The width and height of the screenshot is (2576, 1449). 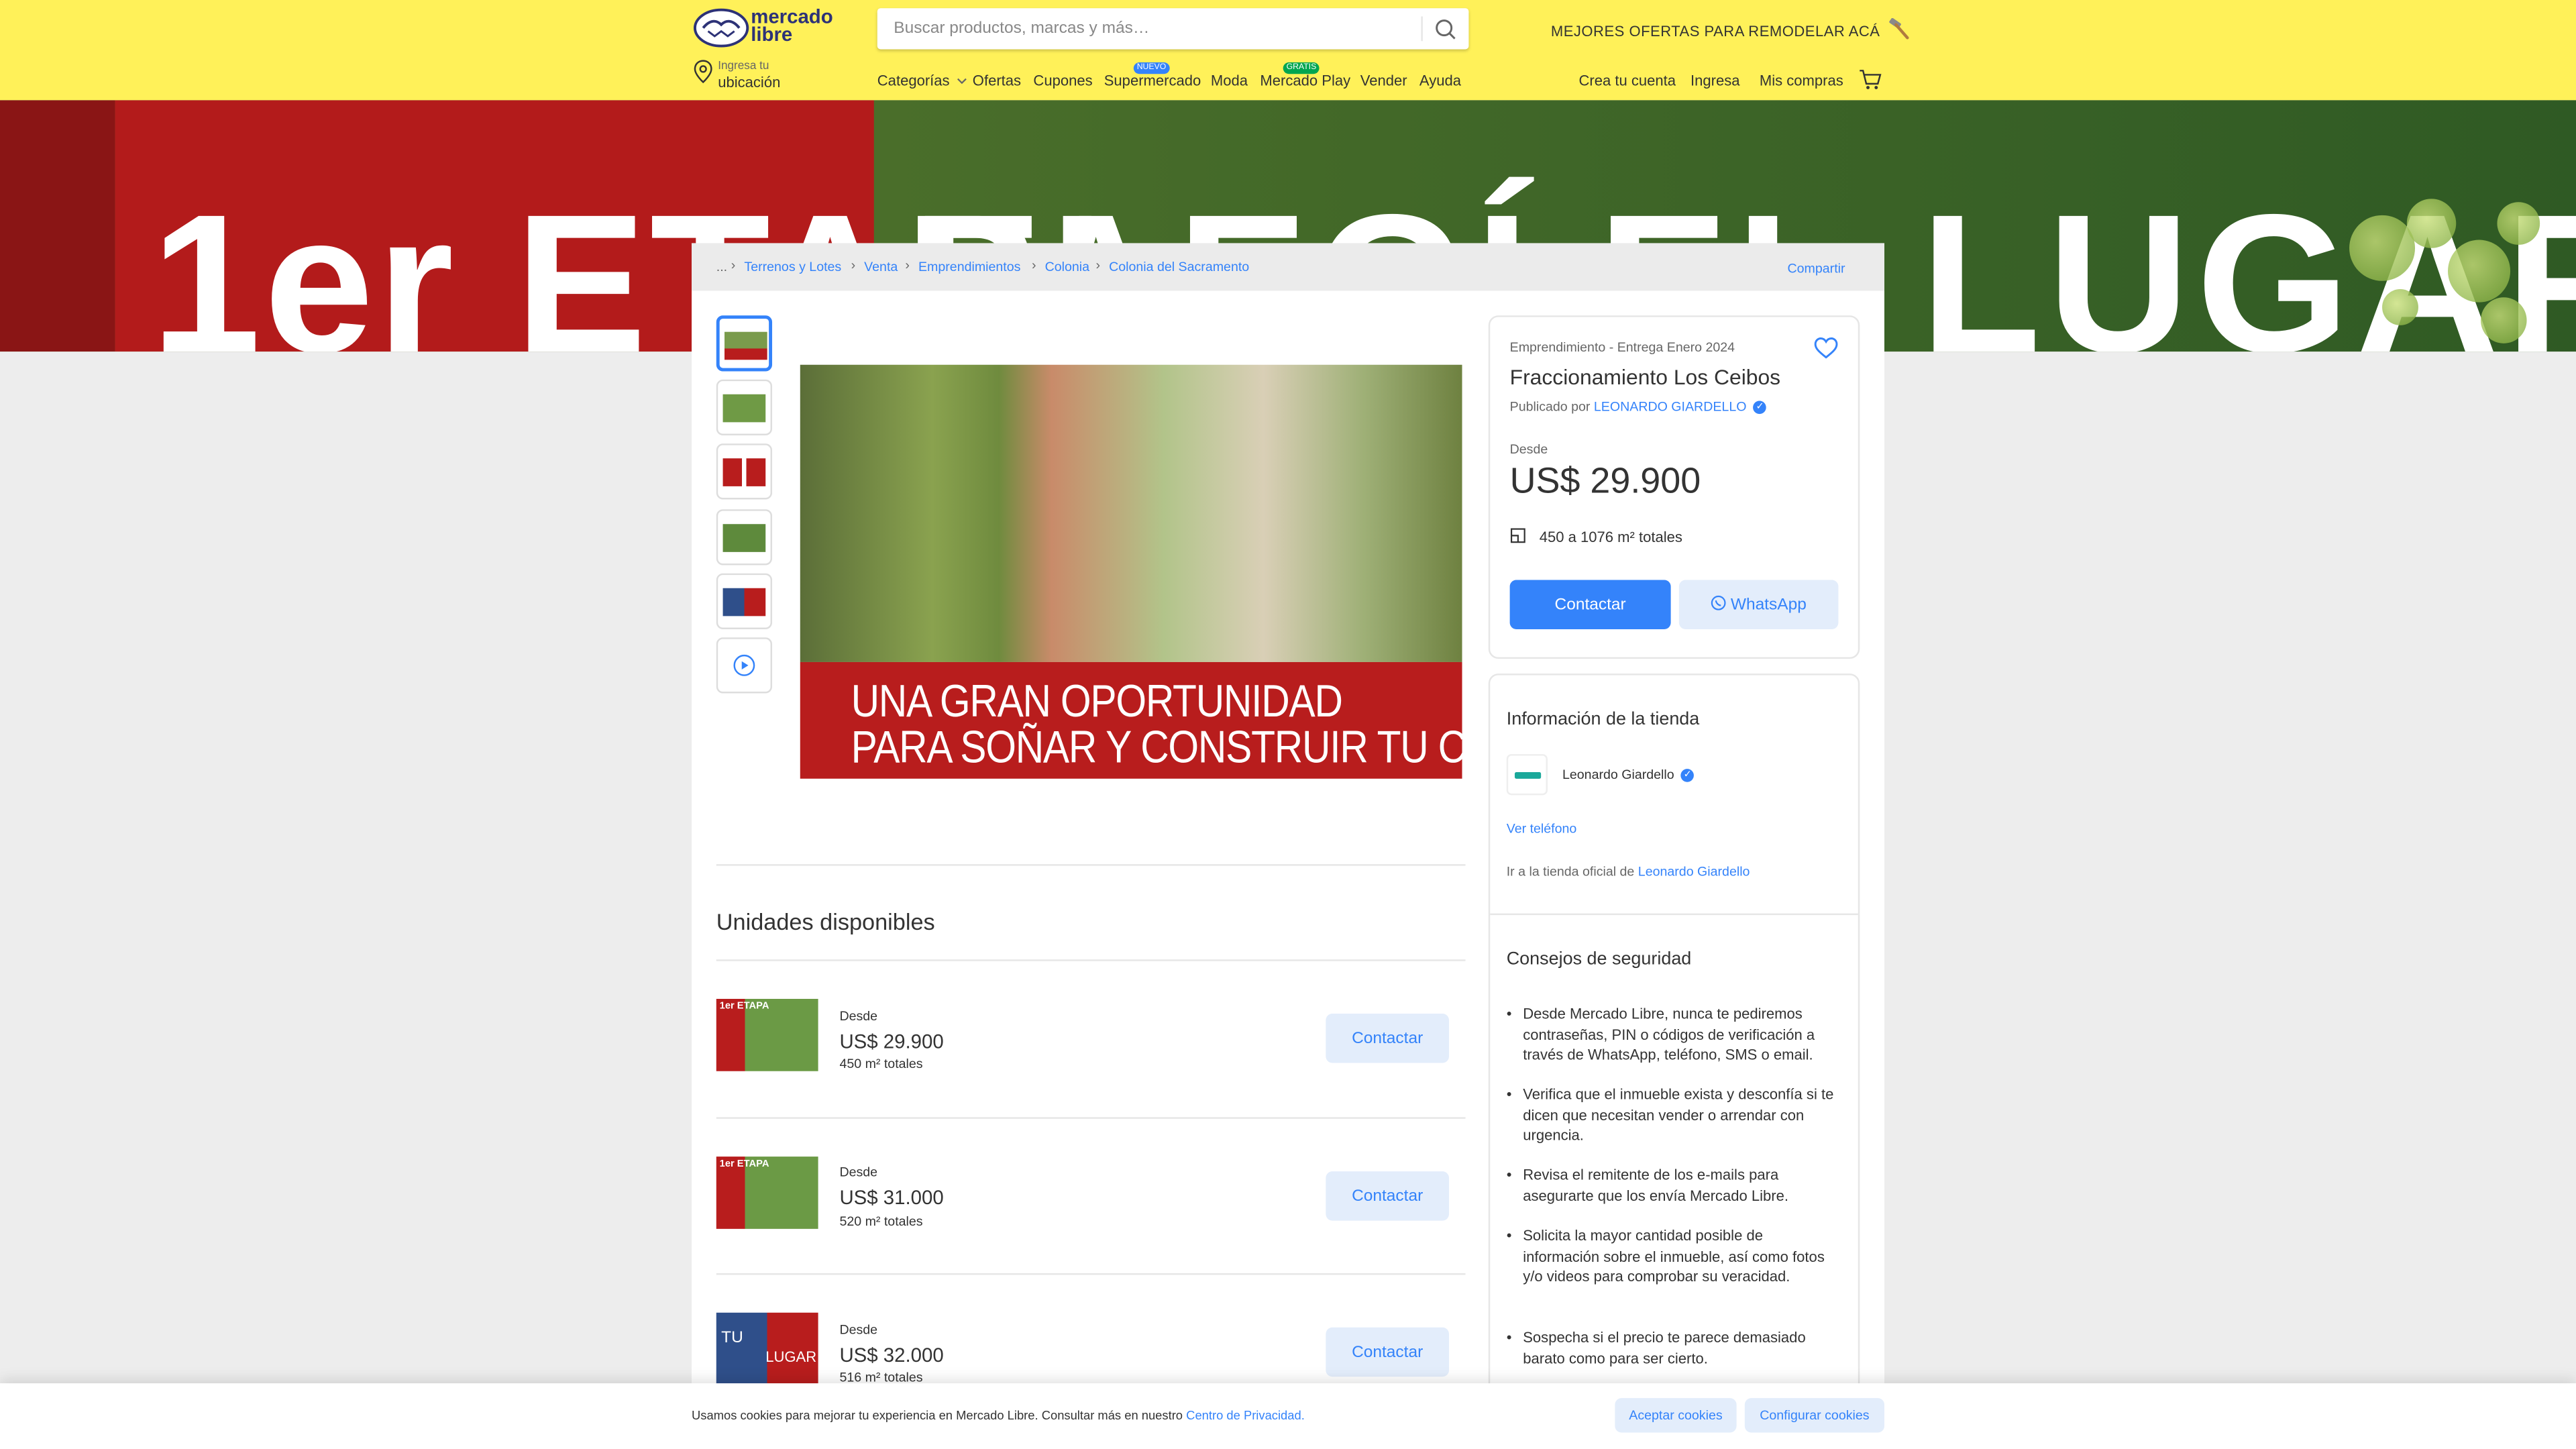 I want to click on nav-ayuda: Ayuda, so click(x=1440, y=80).